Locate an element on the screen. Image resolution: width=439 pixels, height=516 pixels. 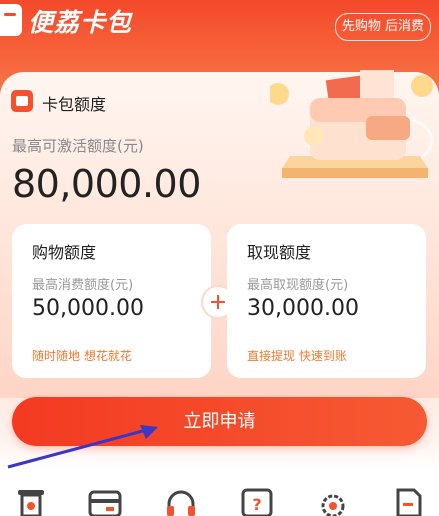
bottom-icon-bar: ? is located at coordinates (219, 501).